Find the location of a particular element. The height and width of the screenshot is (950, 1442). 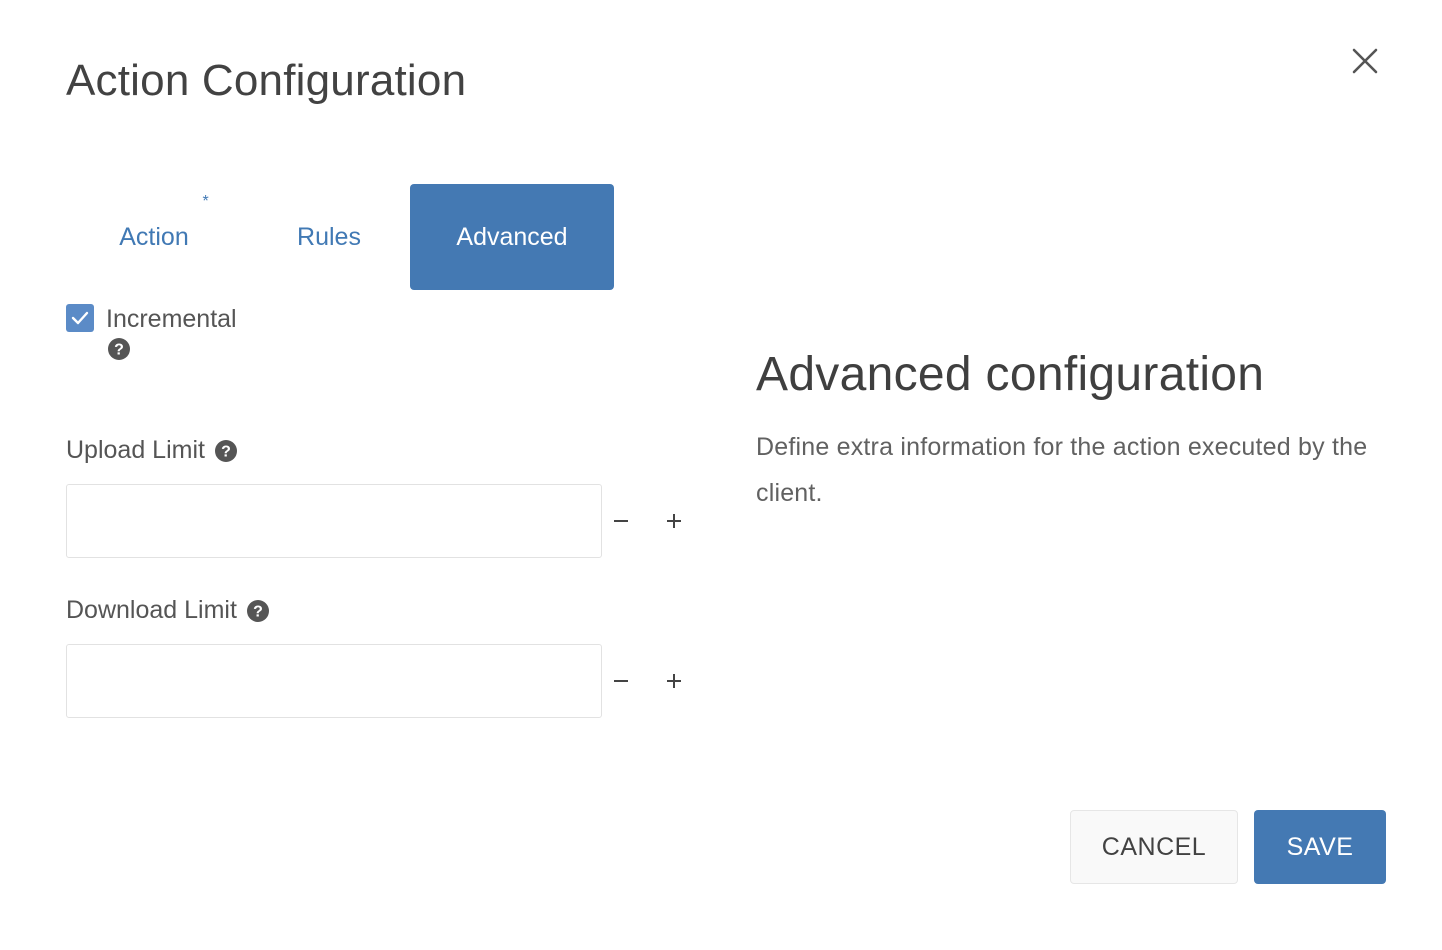

close-button is located at coordinates (1365, 61).